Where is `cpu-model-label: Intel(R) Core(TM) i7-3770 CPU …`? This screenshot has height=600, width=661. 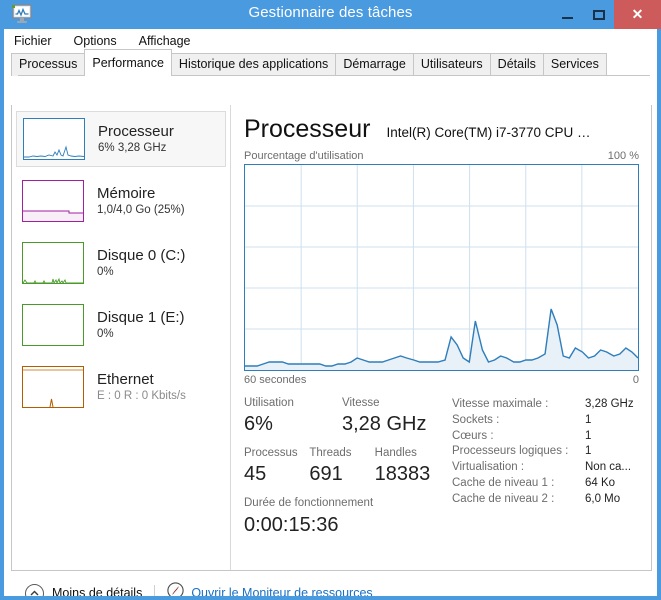
cpu-model-label: Intel(R) Core(TM) i7-3770 CPU … is located at coordinates (488, 132).